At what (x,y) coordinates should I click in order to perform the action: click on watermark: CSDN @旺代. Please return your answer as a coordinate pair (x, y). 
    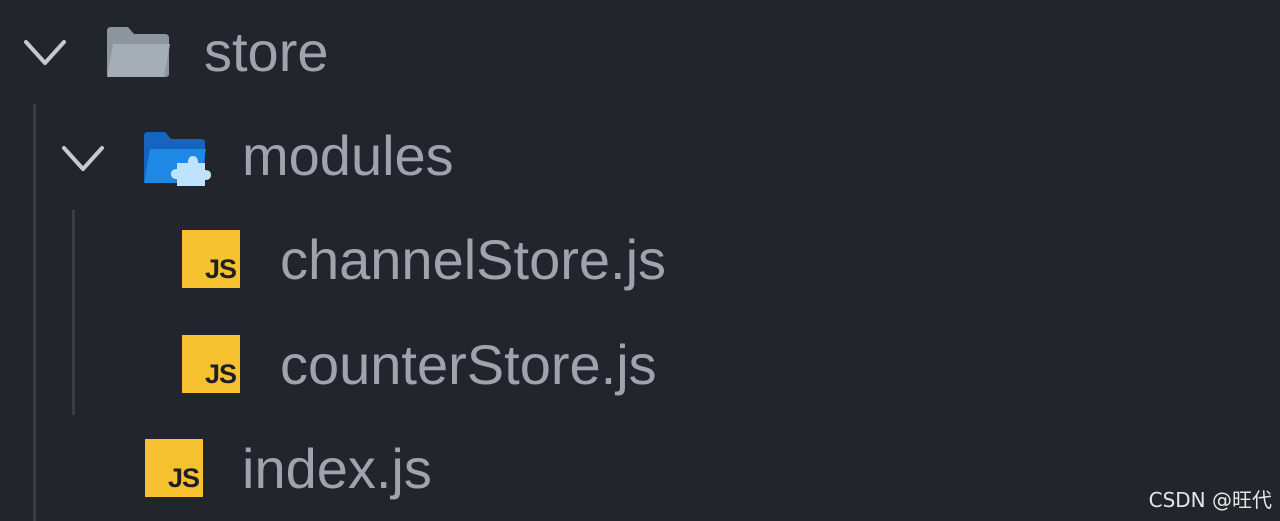
    Looking at the image, I should click on (1210, 500).